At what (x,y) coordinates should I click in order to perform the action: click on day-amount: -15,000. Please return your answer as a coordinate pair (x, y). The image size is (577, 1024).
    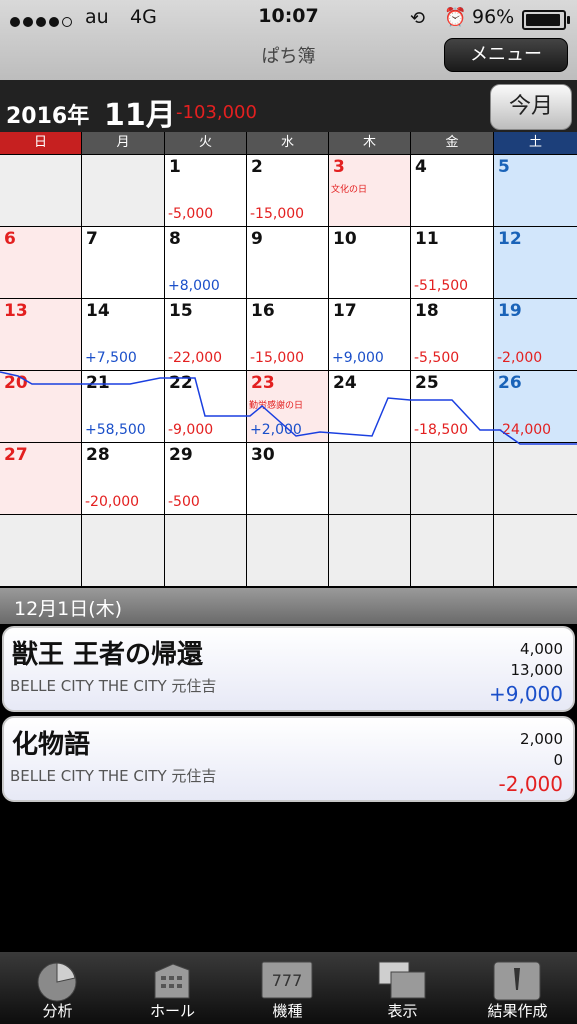
    Looking at the image, I should click on (277, 358).